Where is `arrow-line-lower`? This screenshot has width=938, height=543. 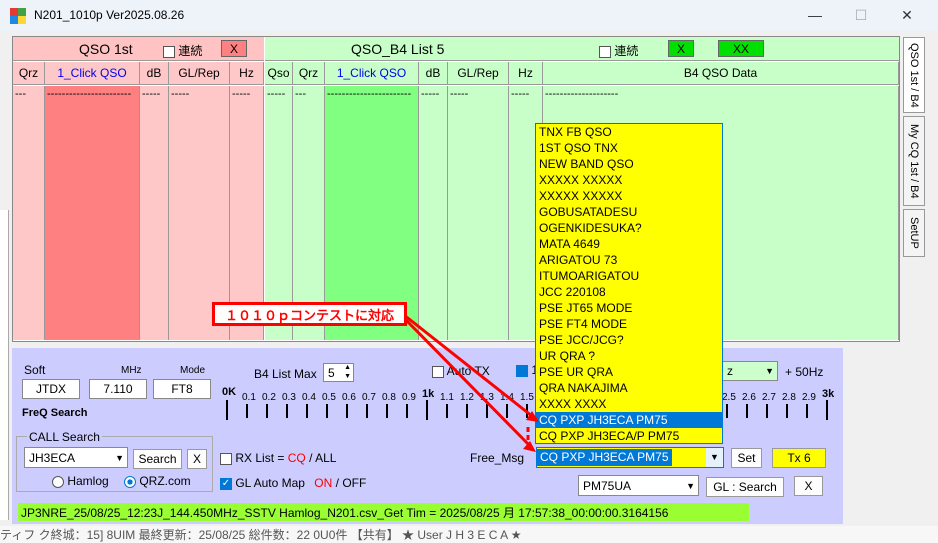
arrow-line-lower is located at coordinates (468, 383).